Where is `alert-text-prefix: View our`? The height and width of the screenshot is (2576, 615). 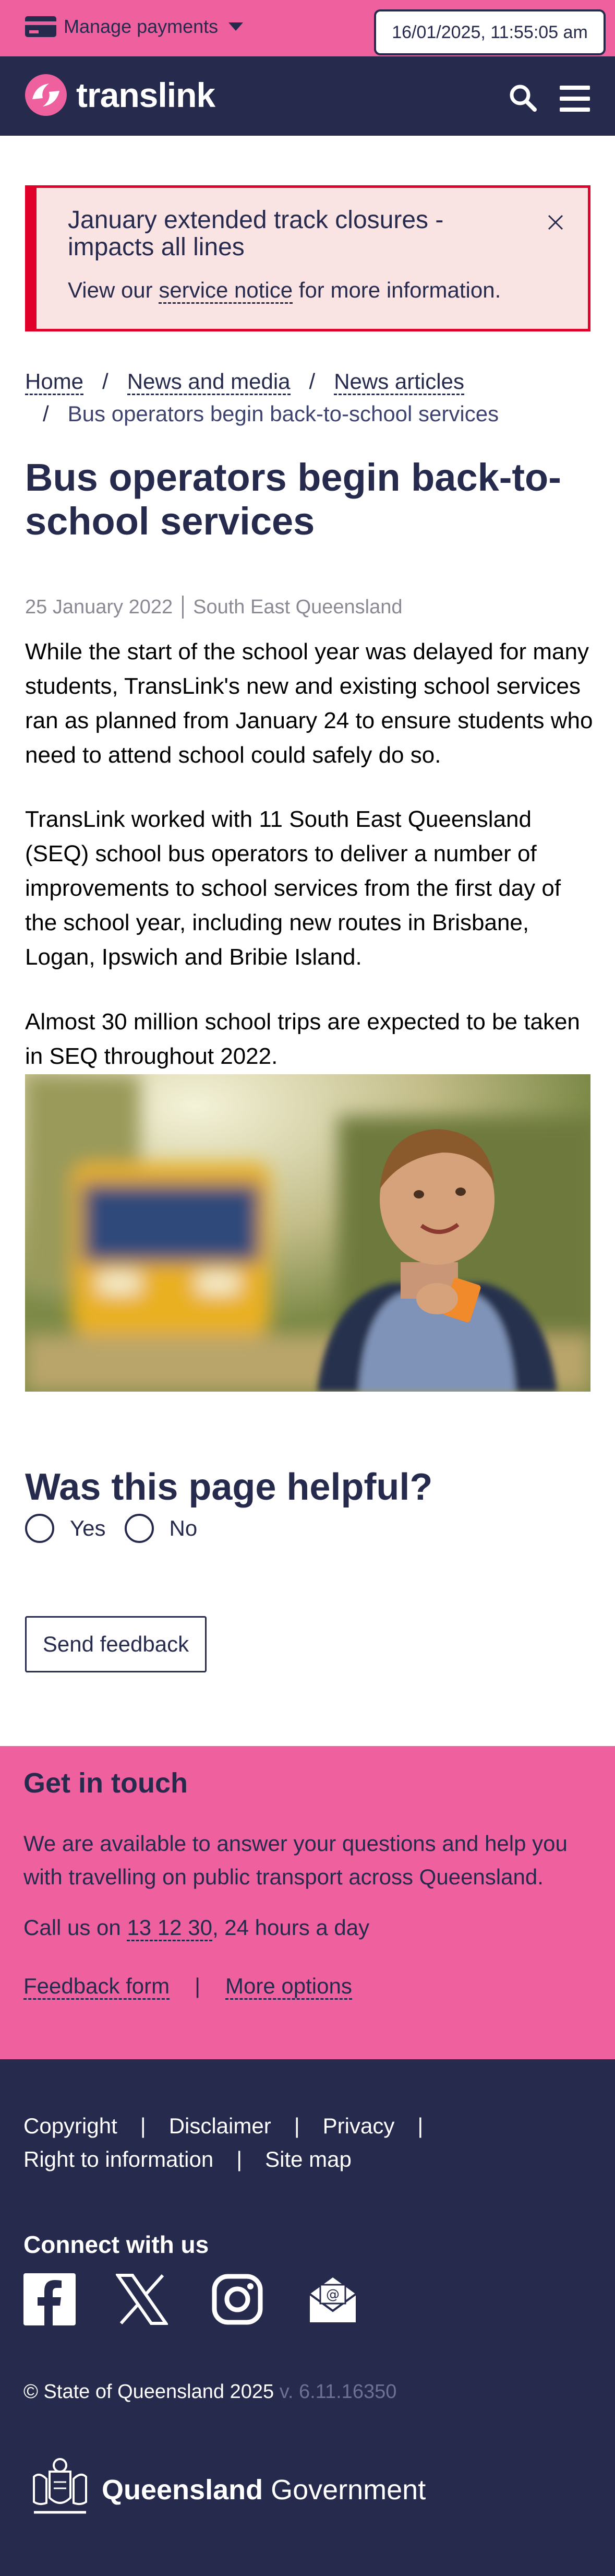
alert-text-prefix: View our is located at coordinates (114, 290).